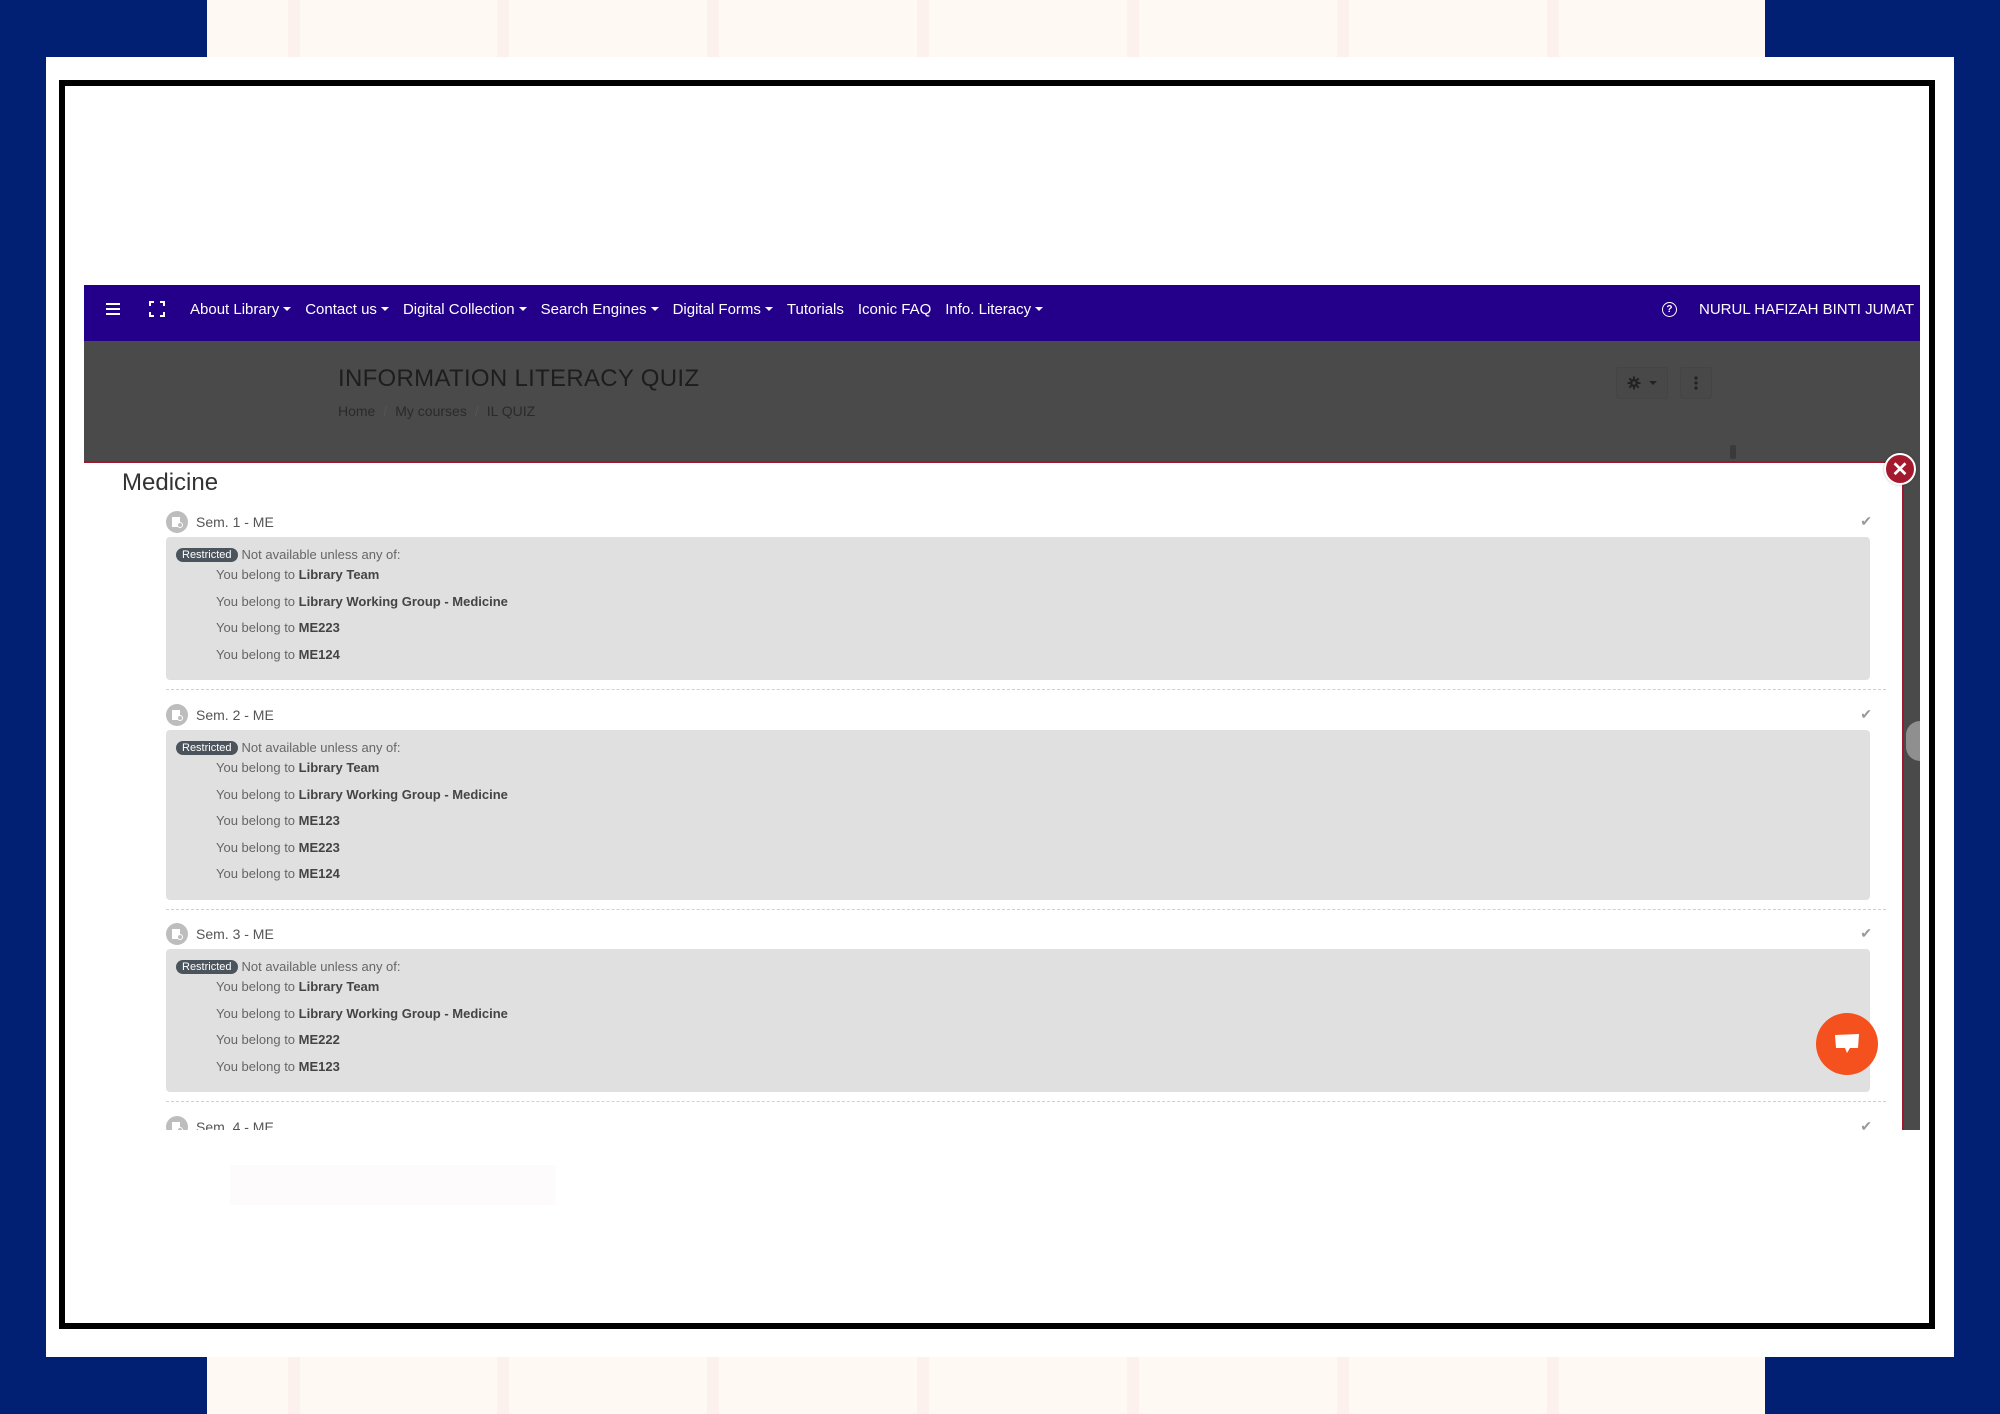 This screenshot has width=2000, height=1414. Describe the element at coordinates (235, 715) in the screenshot. I see `activity-title: Sem. 2 - ME` at that location.